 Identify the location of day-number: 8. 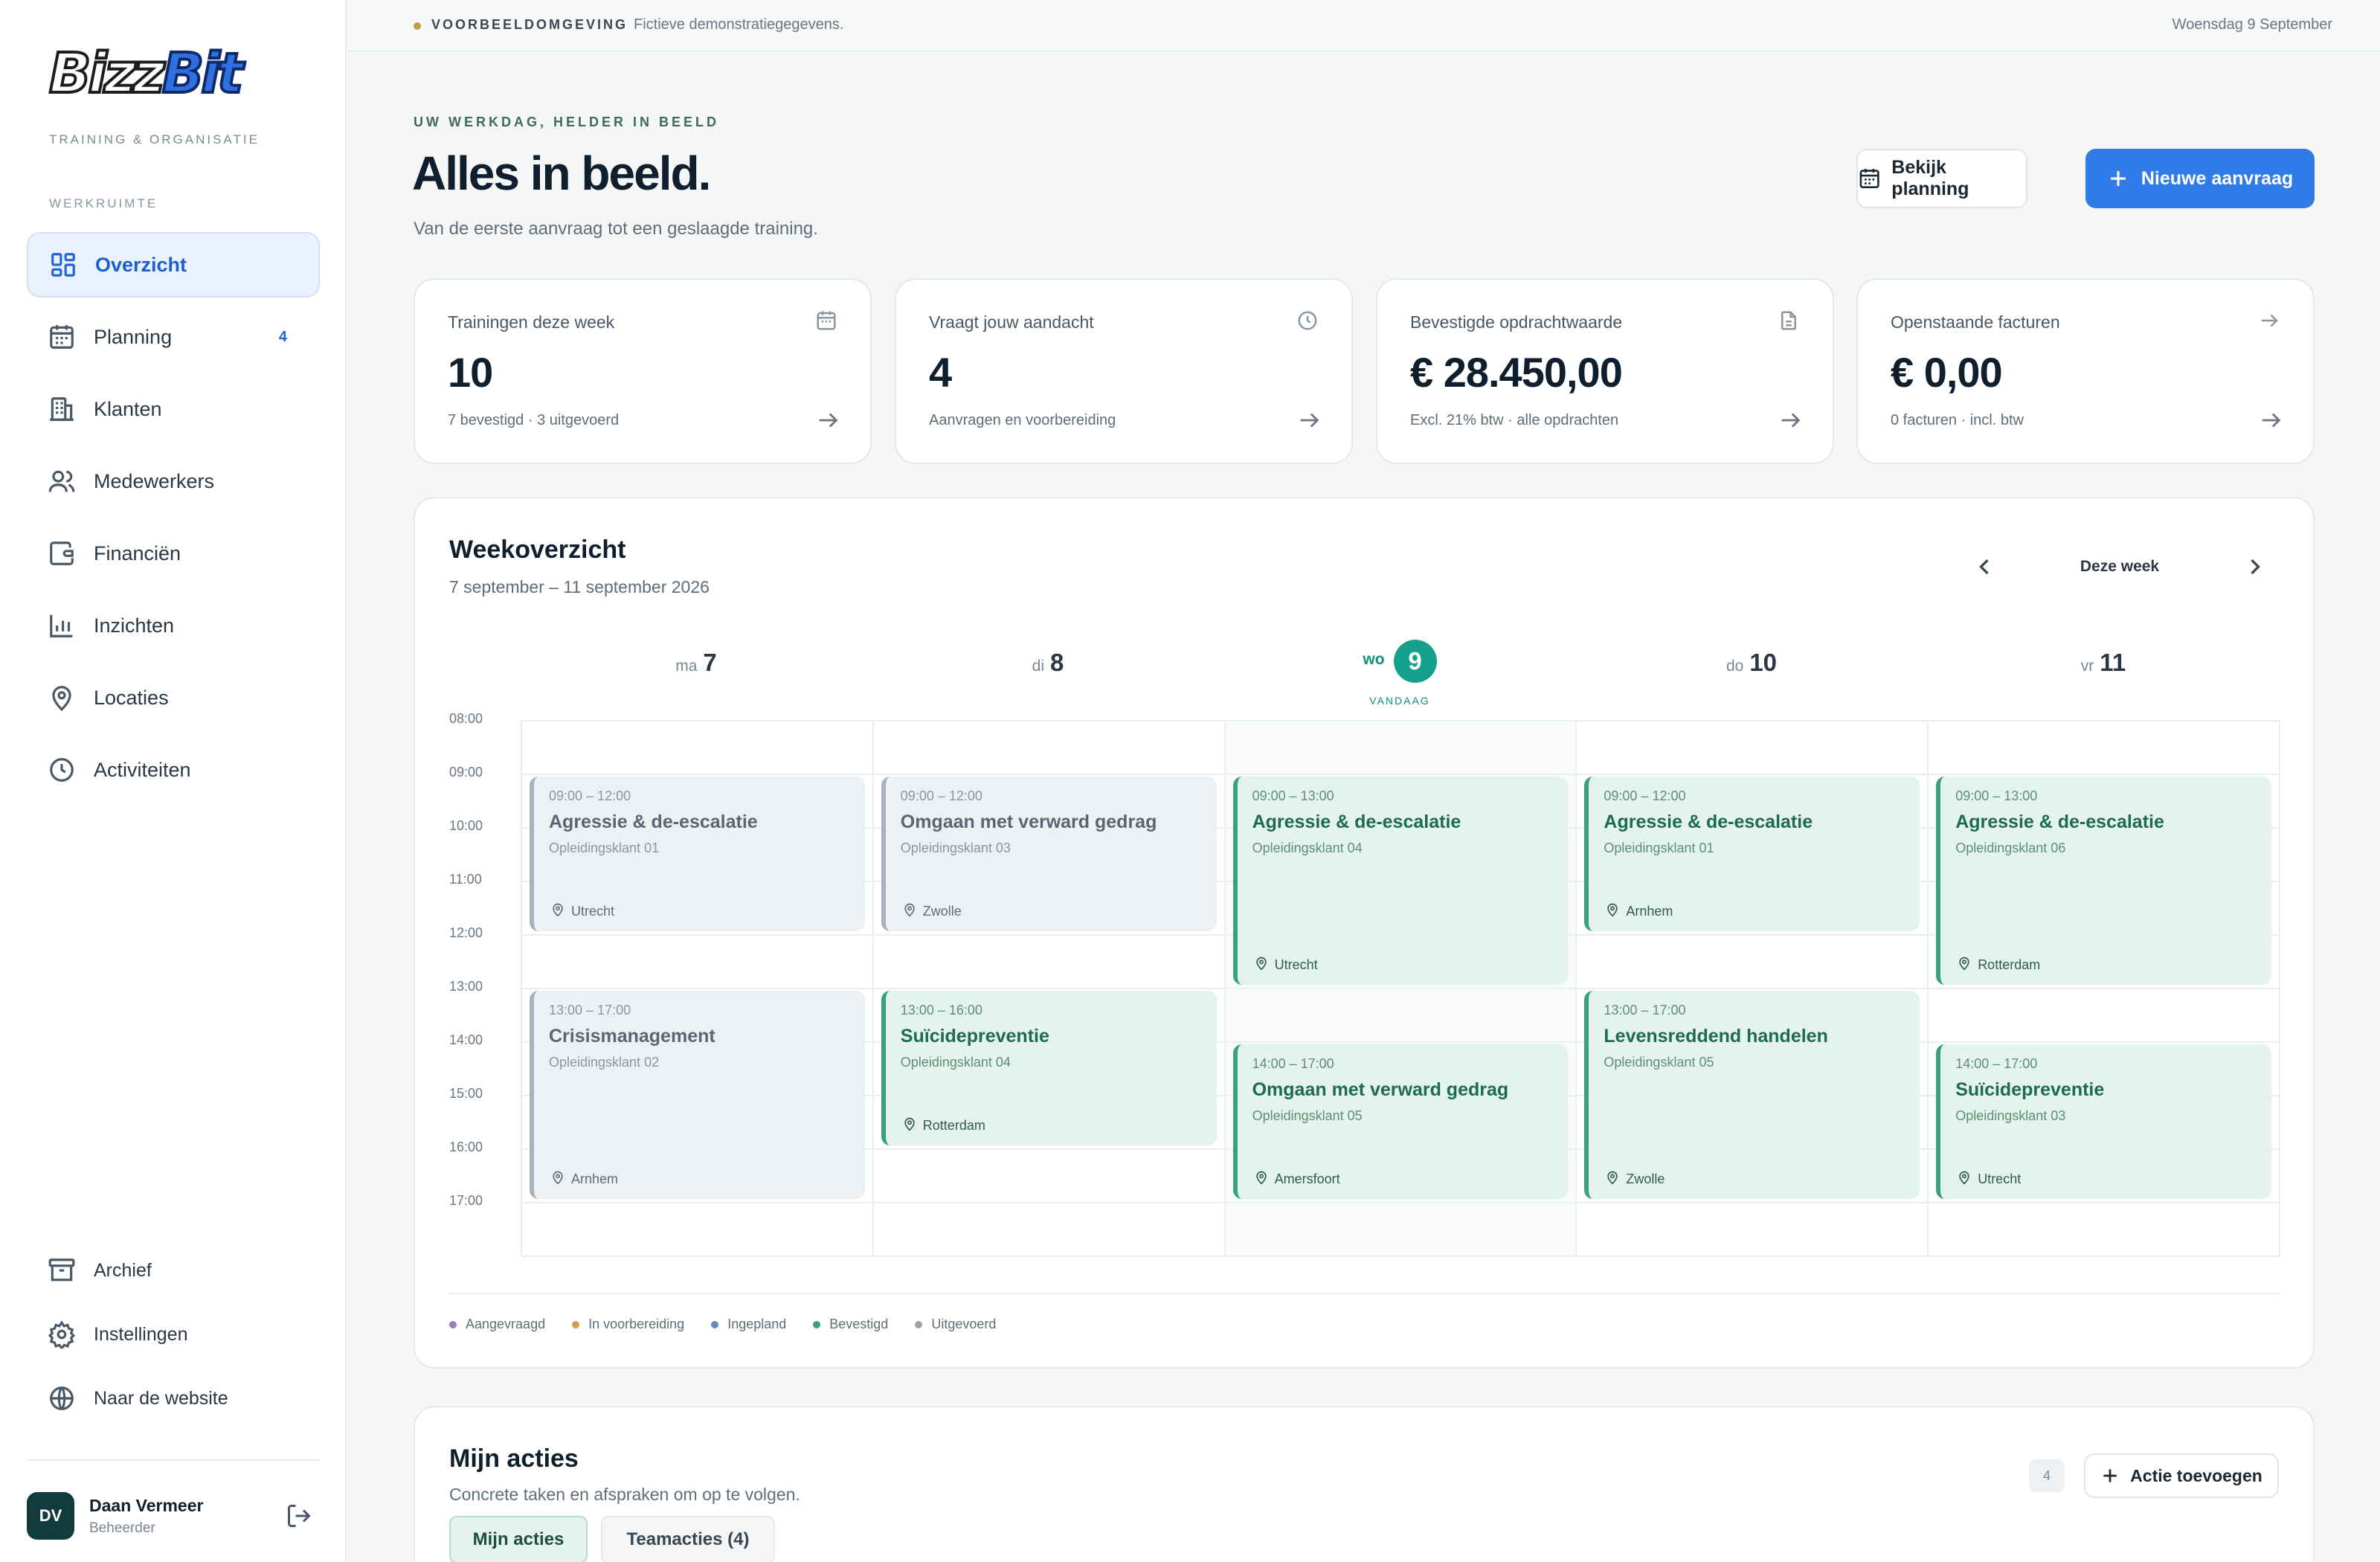
(1057, 662).